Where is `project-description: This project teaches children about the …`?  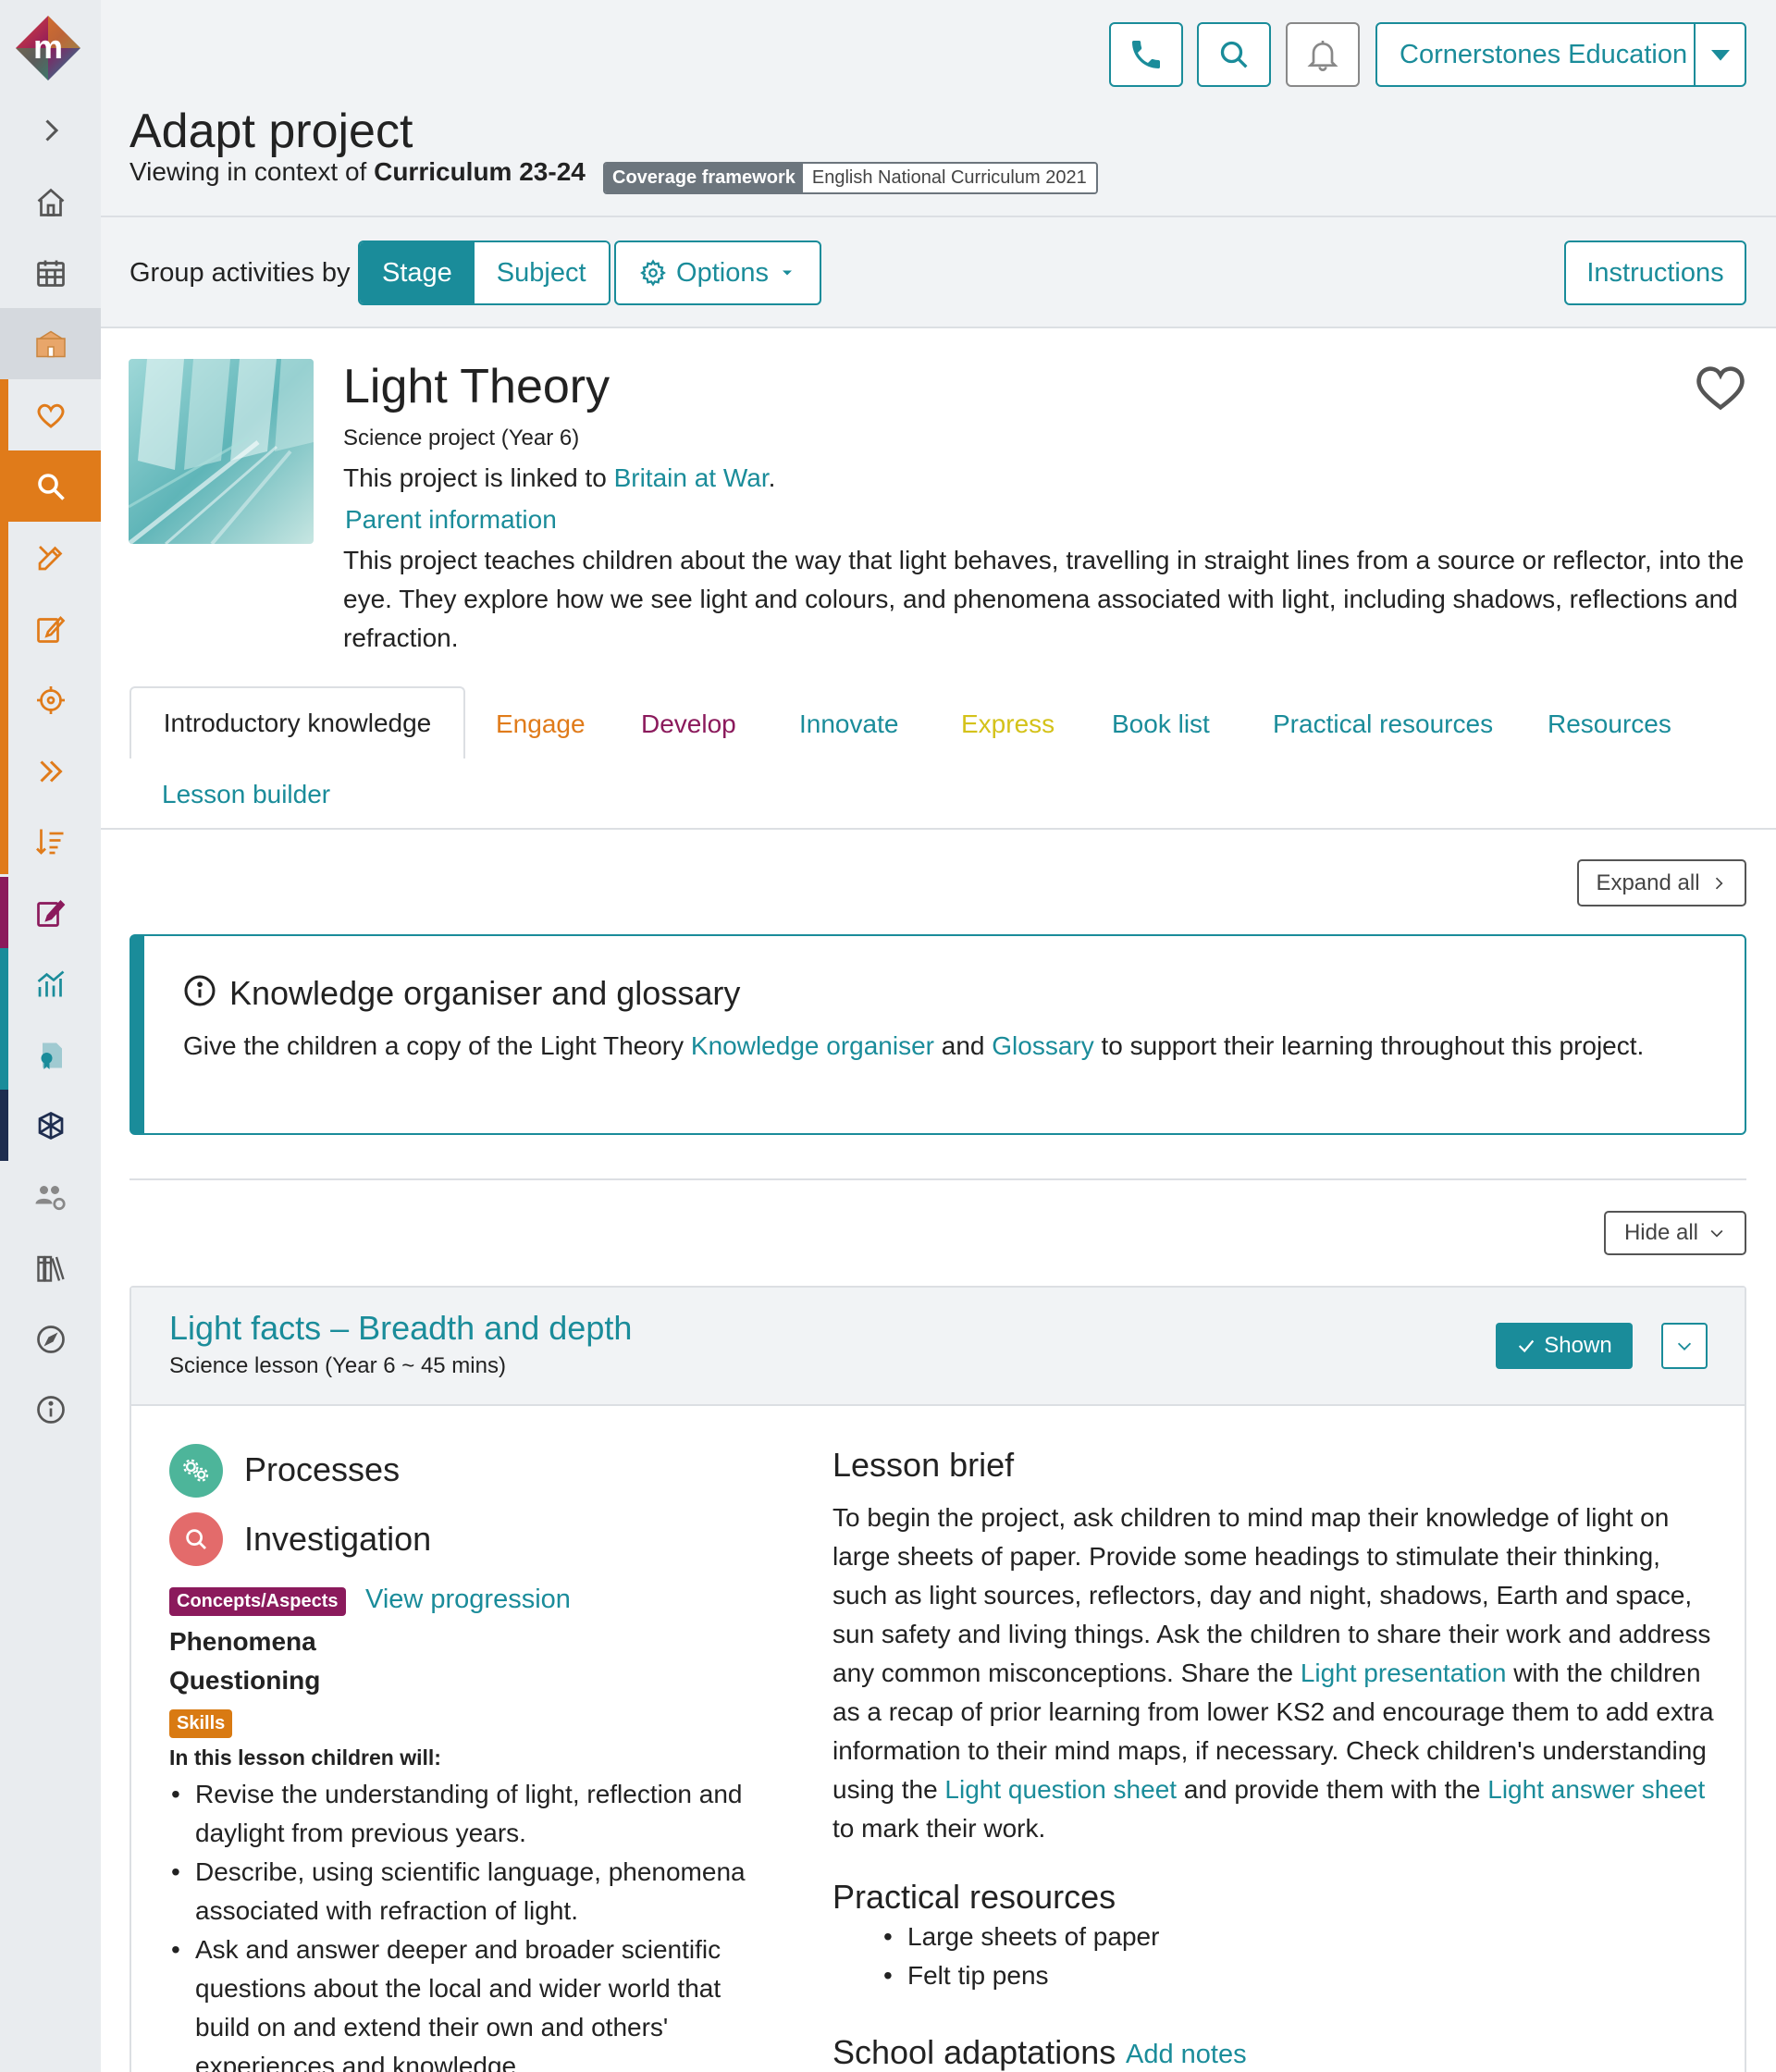
project-description: This project teaches children about the … is located at coordinates (1044, 599).